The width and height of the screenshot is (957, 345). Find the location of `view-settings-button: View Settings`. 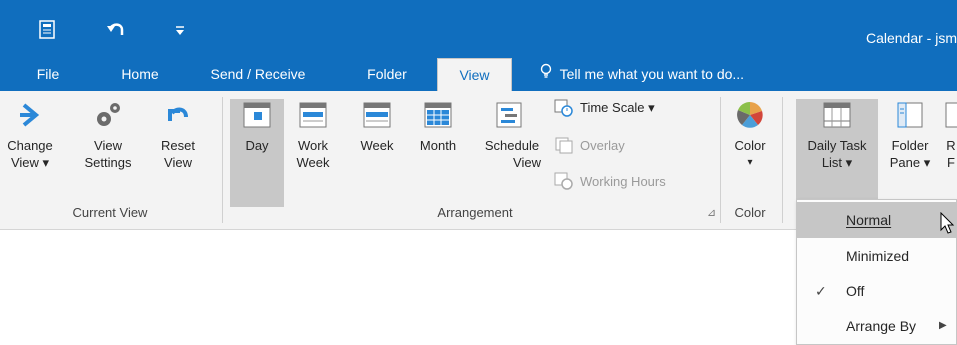

view-settings-button: View Settings is located at coordinates (108, 135).